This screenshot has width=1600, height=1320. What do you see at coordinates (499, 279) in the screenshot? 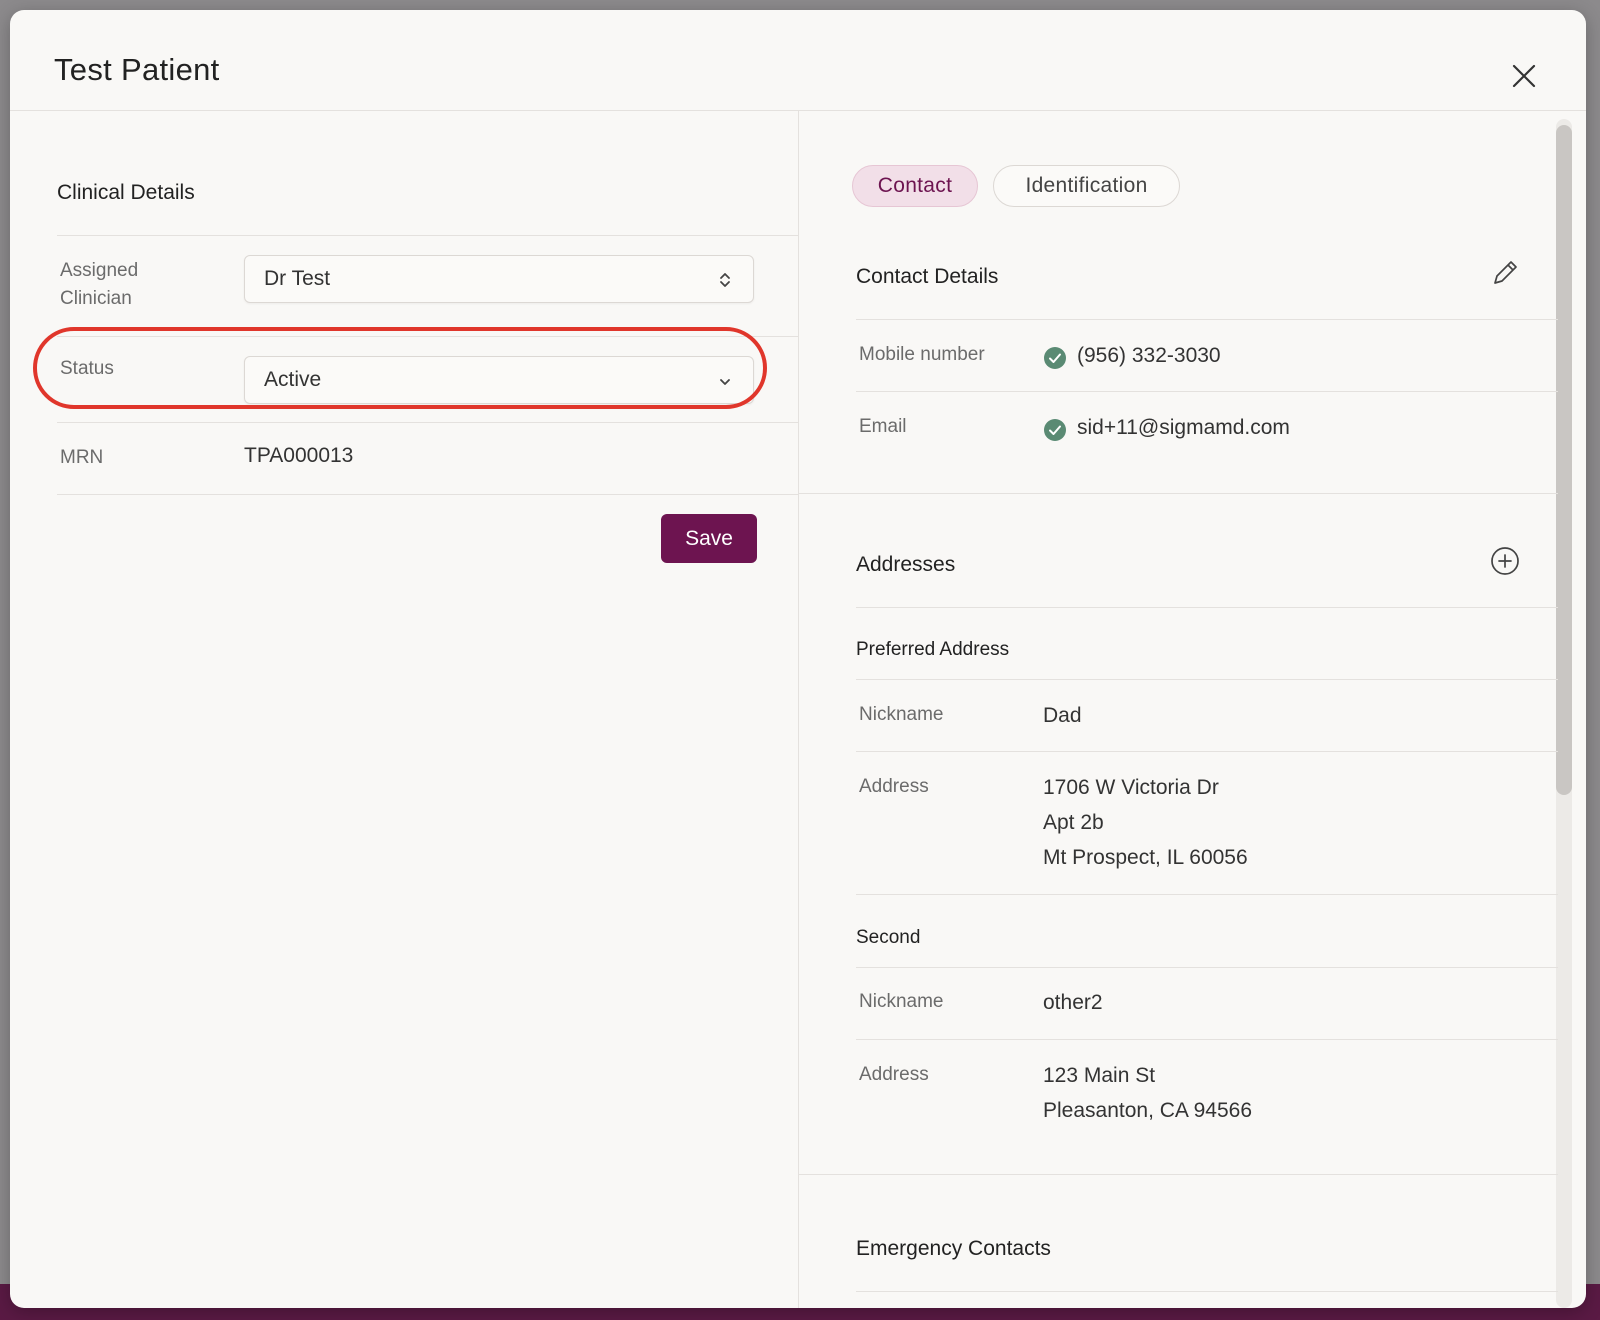
I see `assigned-clinician-select: Dr Test` at bounding box center [499, 279].